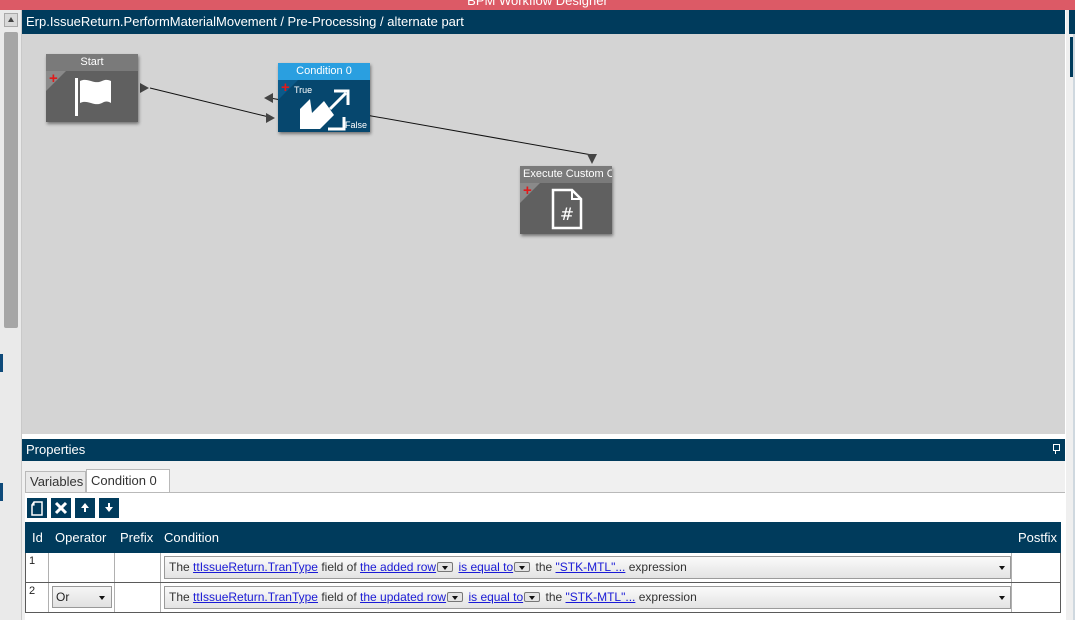  I want to click on column-header-operator: Operator, so click(80, 537).